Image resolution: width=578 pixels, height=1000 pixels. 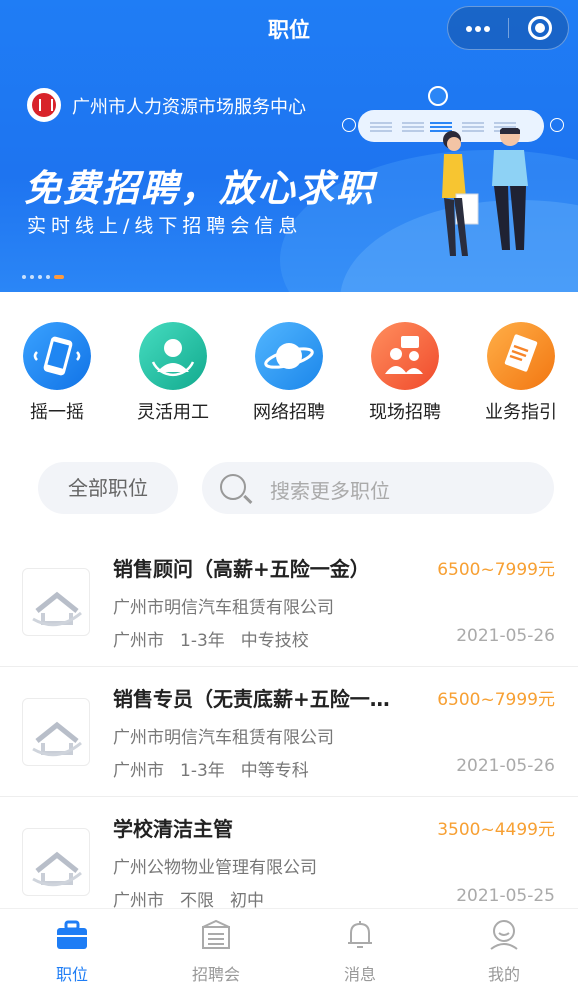 What do you see at coordinates (71, 974) in the screenshot?
I see `tab-label: 职位` at bounding box center [71, 974].